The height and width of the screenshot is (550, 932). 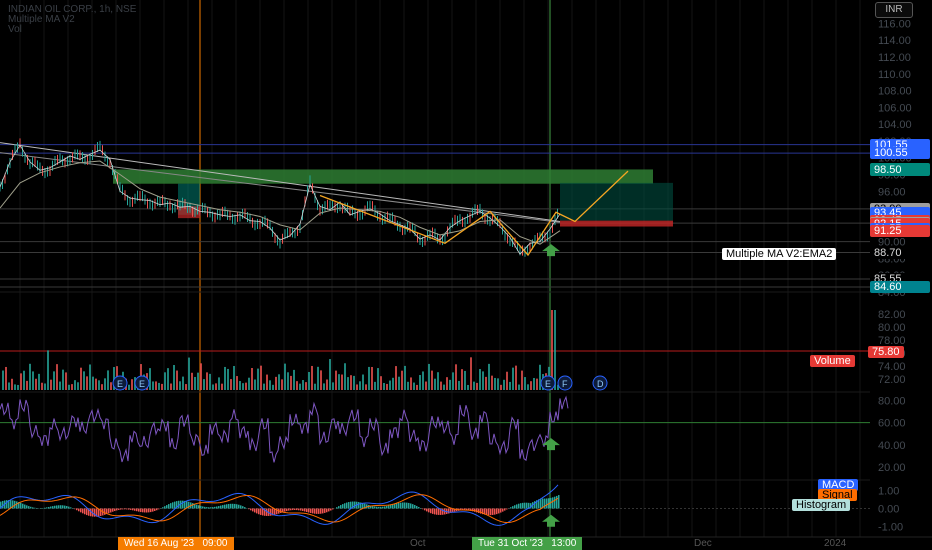 I want to click on header-volume: Vol, so click(x=15, y=29).